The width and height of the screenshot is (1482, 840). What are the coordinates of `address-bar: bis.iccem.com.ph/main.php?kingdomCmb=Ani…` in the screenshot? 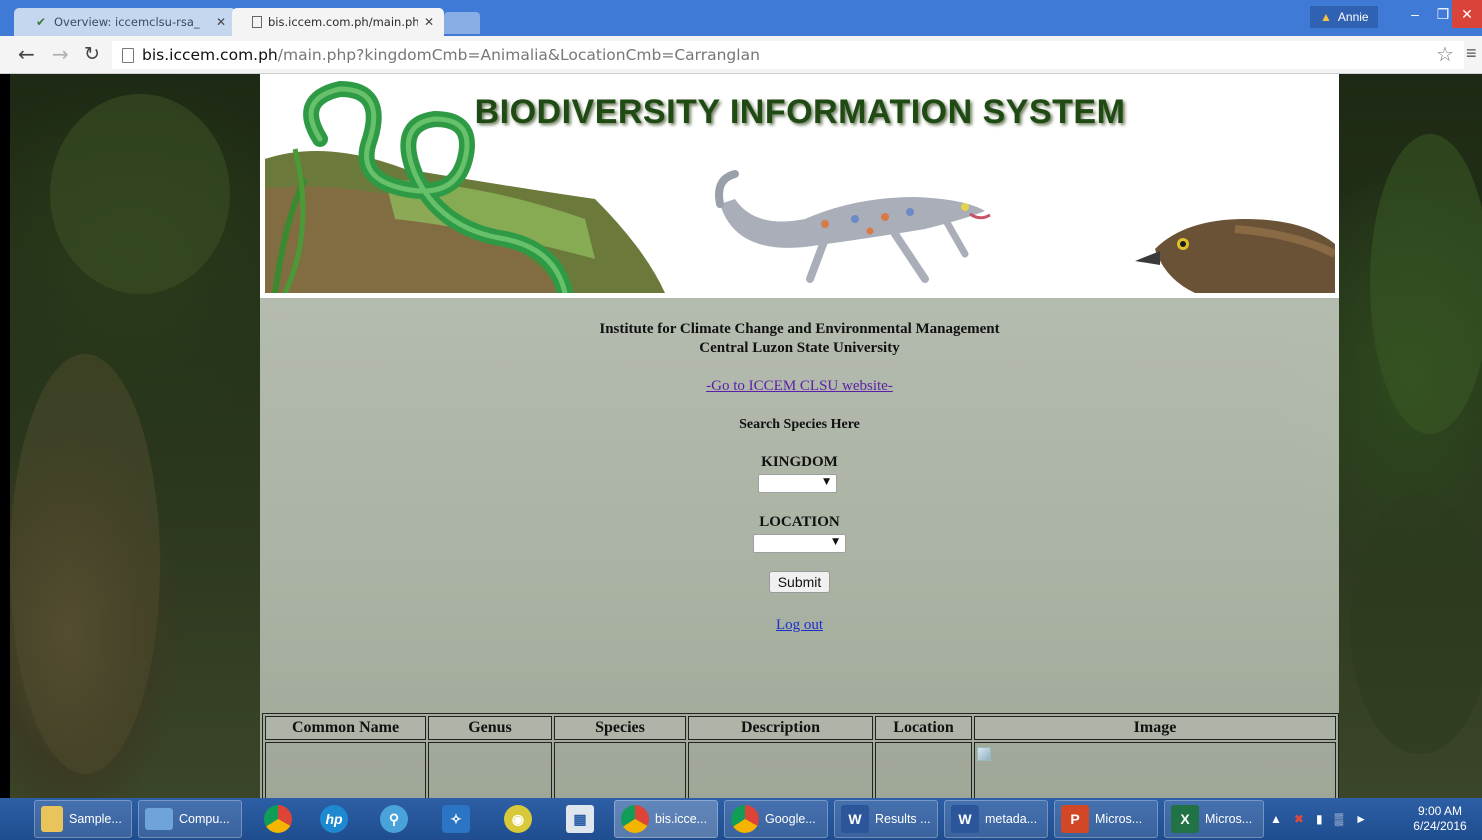 It's located at (788, 55).